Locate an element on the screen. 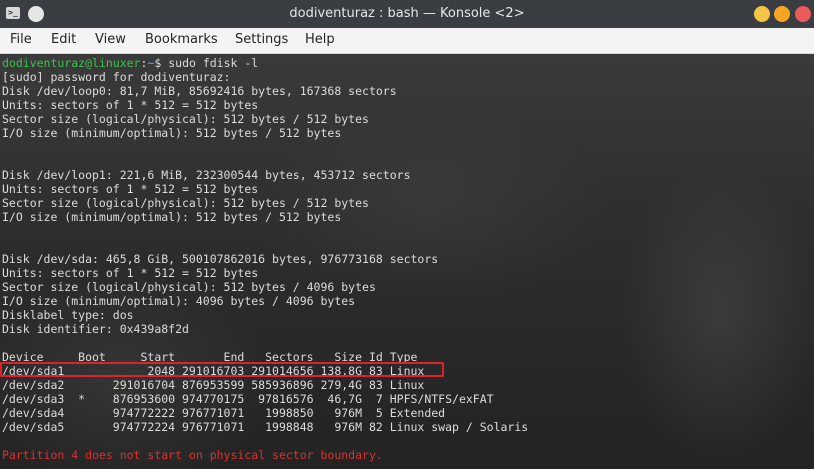  output-line: [sudo] password for dodiventuraz: is located at coordinates (116, 77).